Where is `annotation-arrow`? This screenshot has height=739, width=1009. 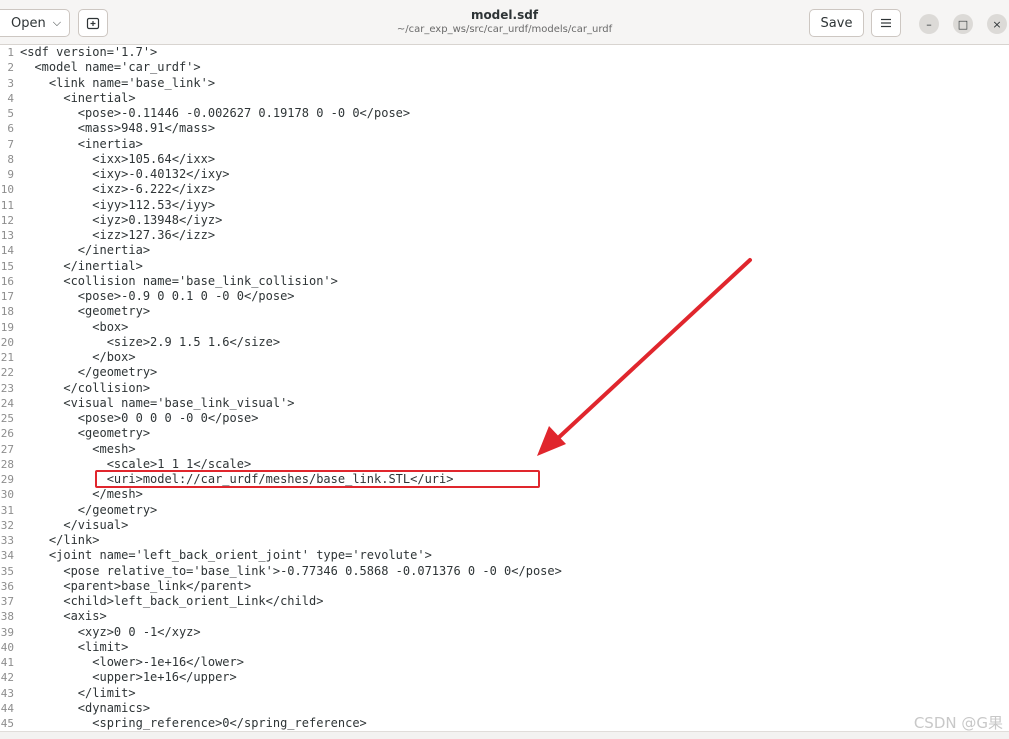
annotation-arrow is located at coordinates (644, 357).